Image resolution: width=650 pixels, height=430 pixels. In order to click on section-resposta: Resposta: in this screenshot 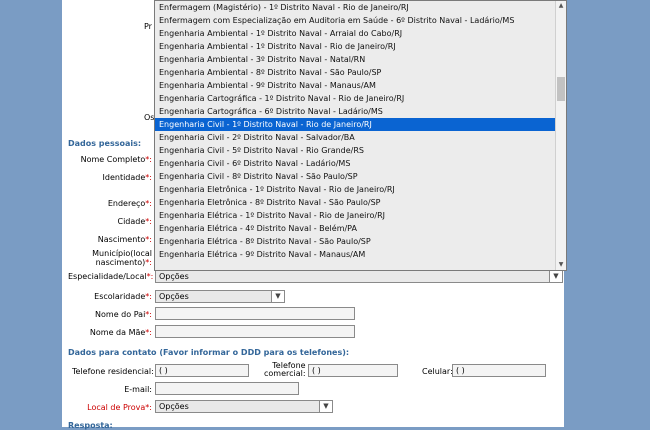, I will do `click(90, 425)`.